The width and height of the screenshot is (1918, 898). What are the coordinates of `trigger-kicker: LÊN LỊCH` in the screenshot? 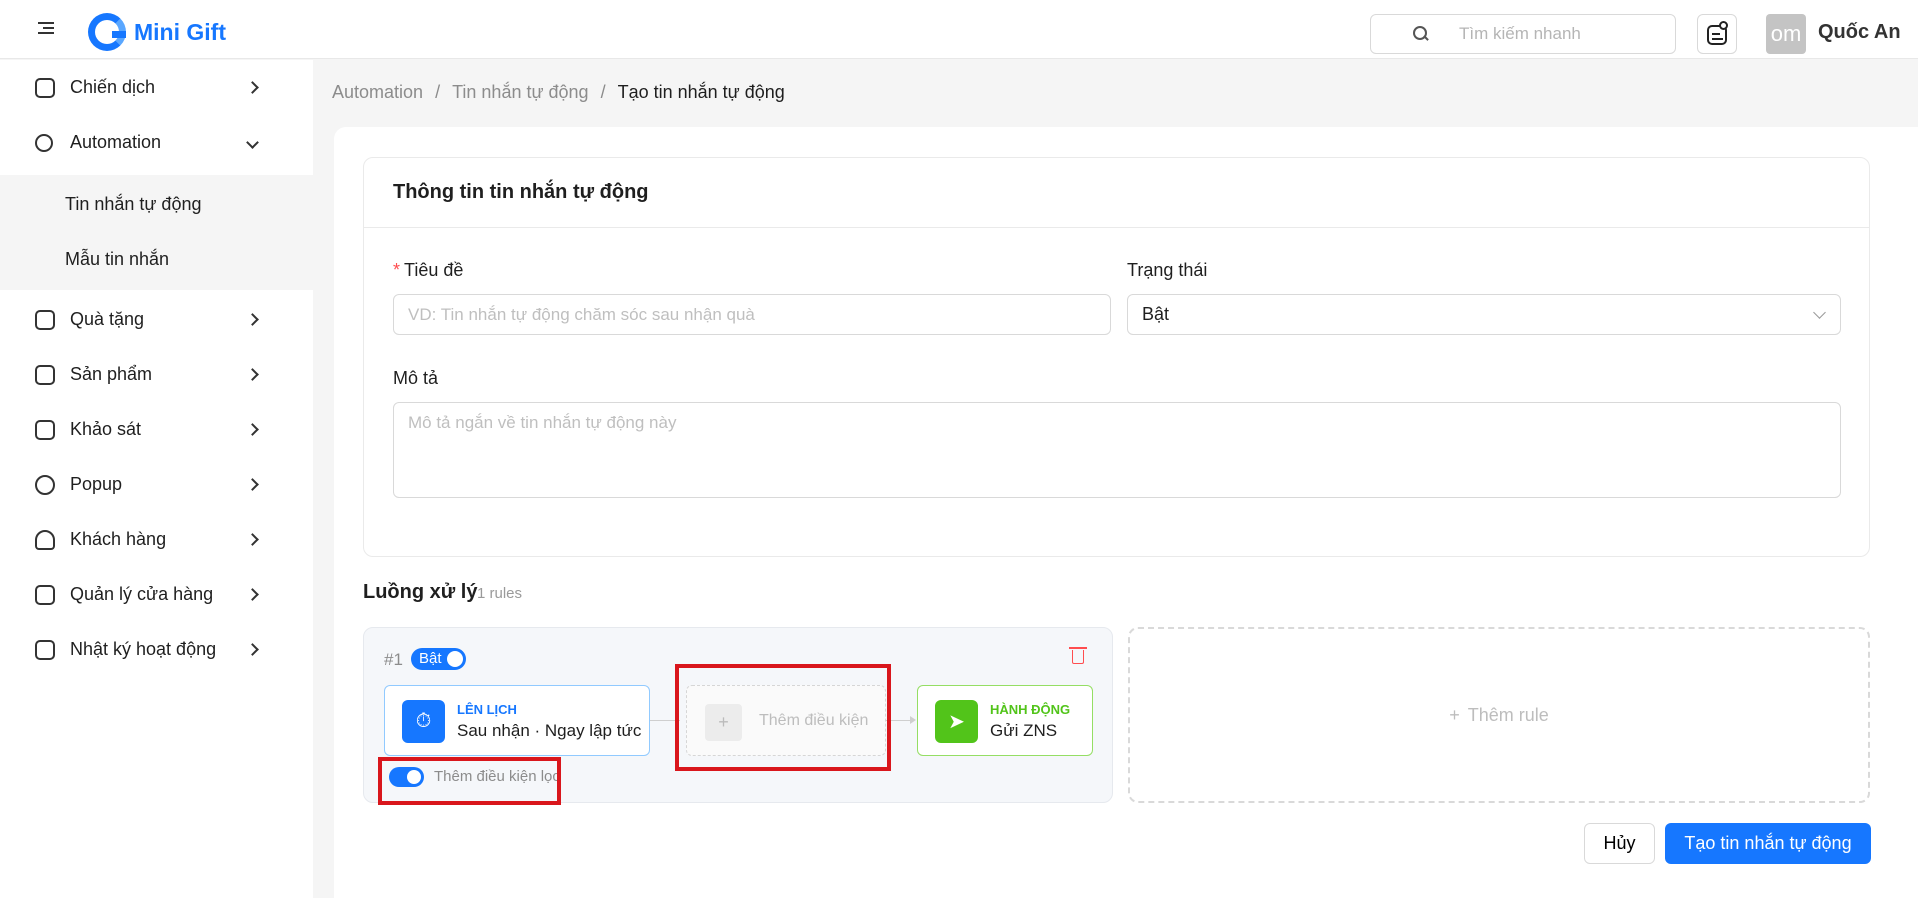 It's located at (487, 709).